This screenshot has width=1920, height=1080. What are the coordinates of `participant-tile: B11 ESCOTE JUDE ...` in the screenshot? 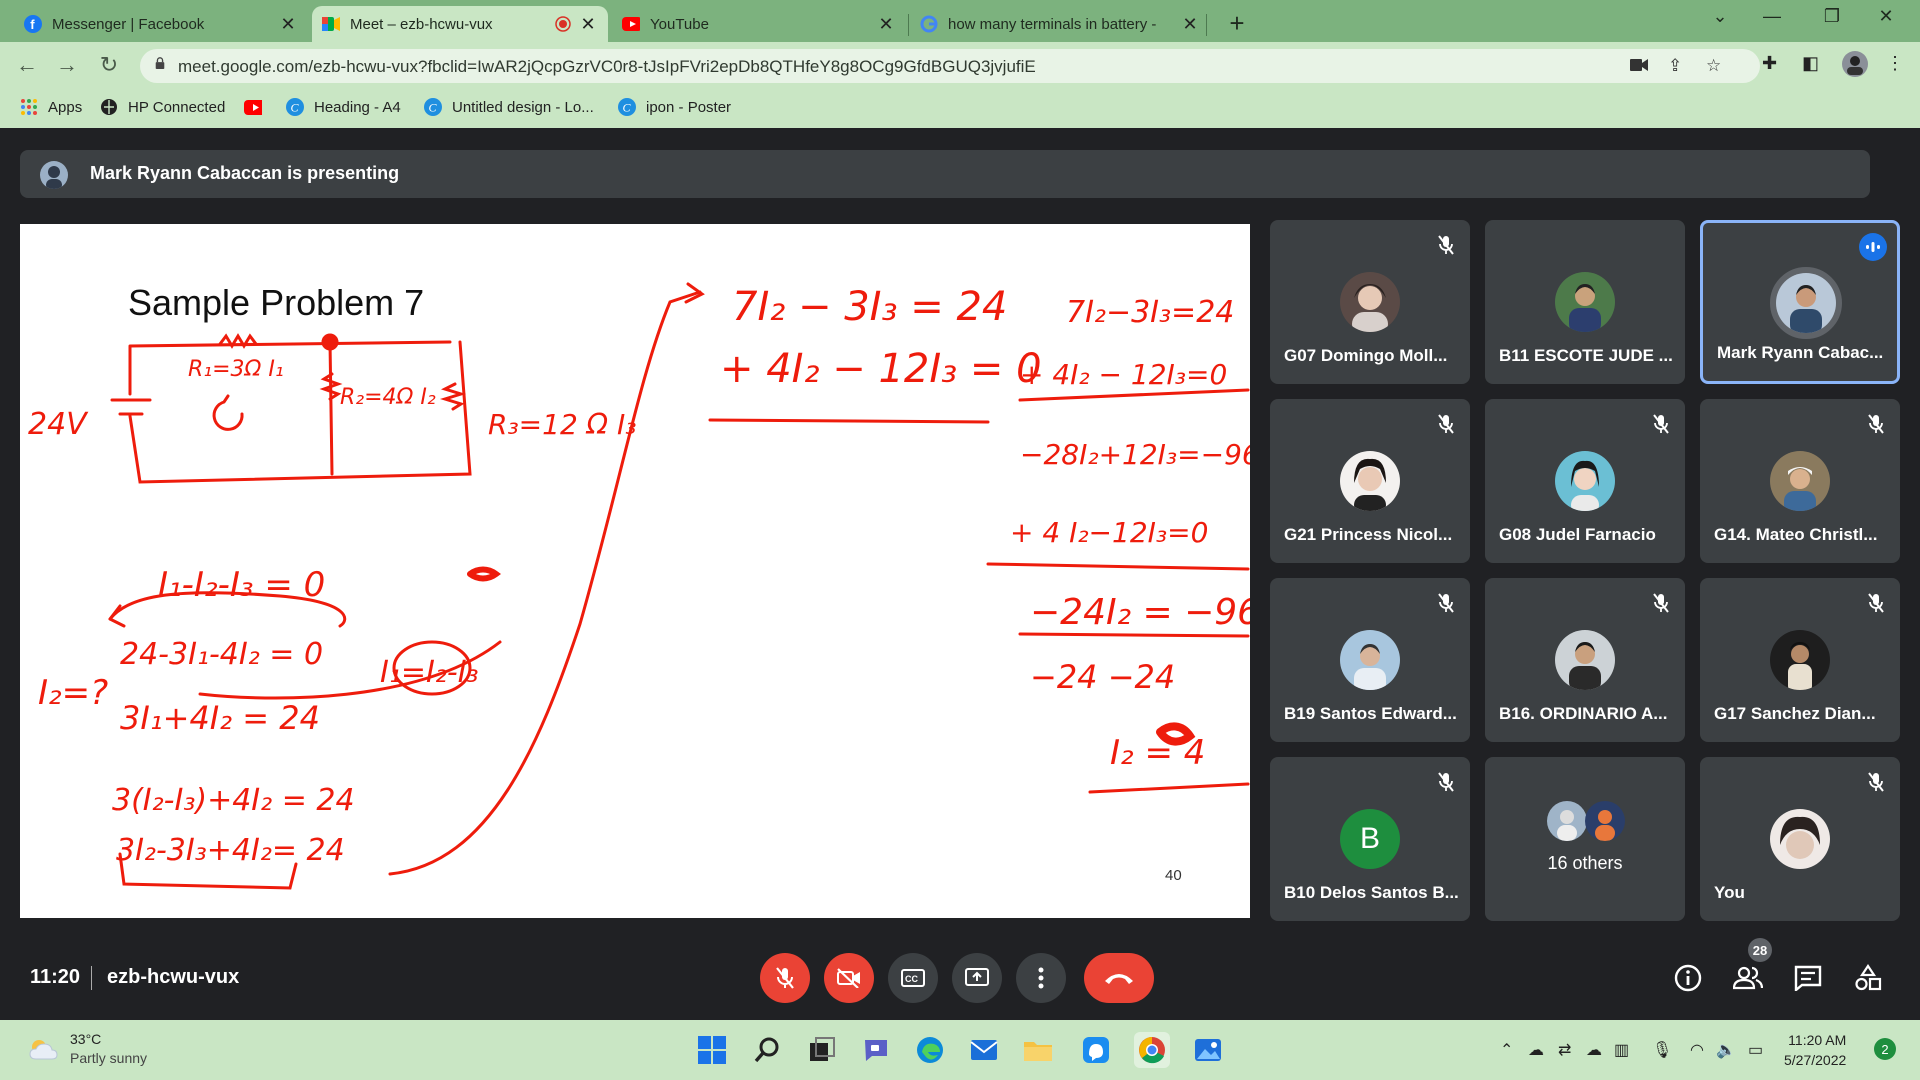 It's located at (1585, 302).